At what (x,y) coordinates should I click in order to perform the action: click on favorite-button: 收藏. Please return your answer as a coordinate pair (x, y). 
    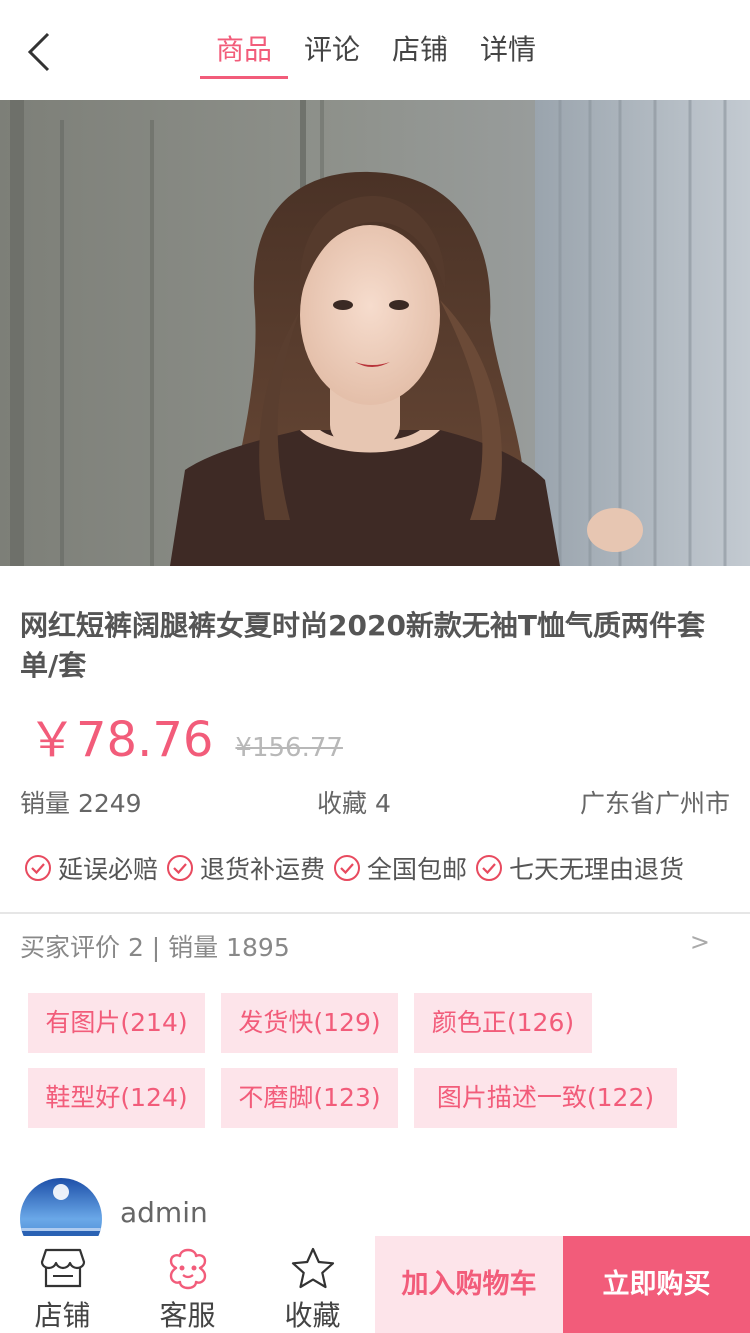
    Looking at the image, I should click on (312, 1284).